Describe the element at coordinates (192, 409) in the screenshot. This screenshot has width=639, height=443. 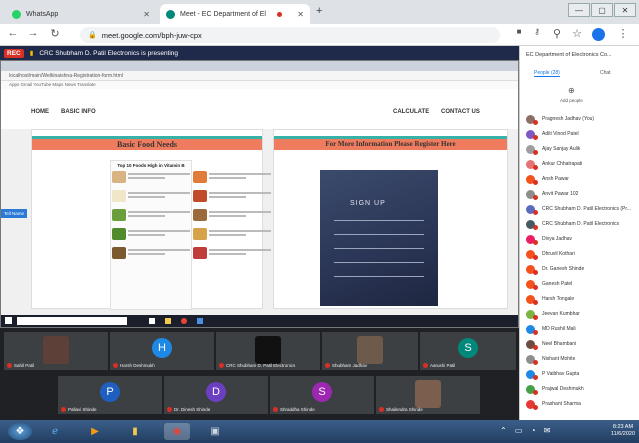
I see `participant-name: Dr. Dinesh Shinde` at that location.